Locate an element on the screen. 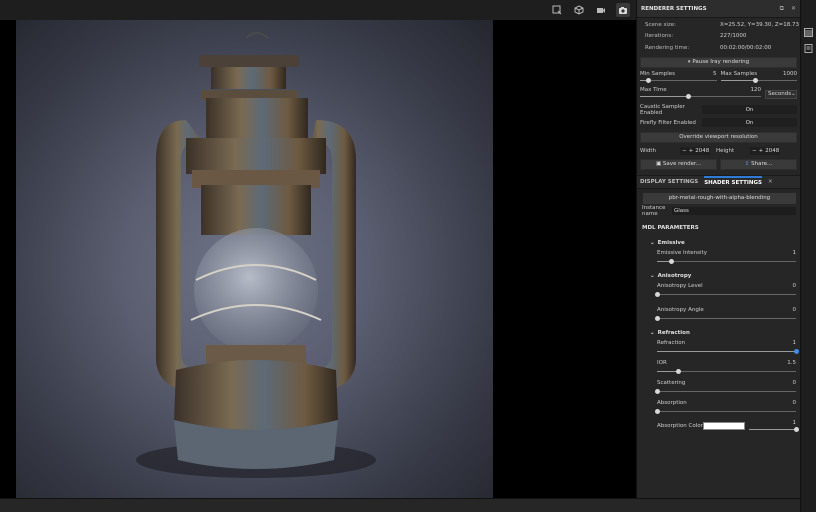  scattering-slider: Scattering 0 is located at coordinates (718, 387).